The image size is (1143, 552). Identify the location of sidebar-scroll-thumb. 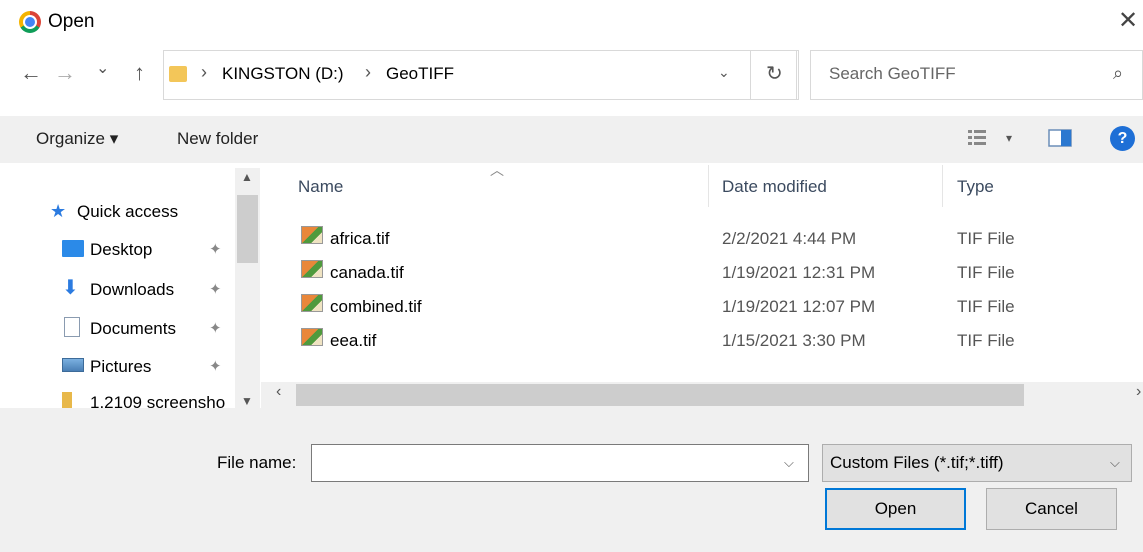
(247, 229).